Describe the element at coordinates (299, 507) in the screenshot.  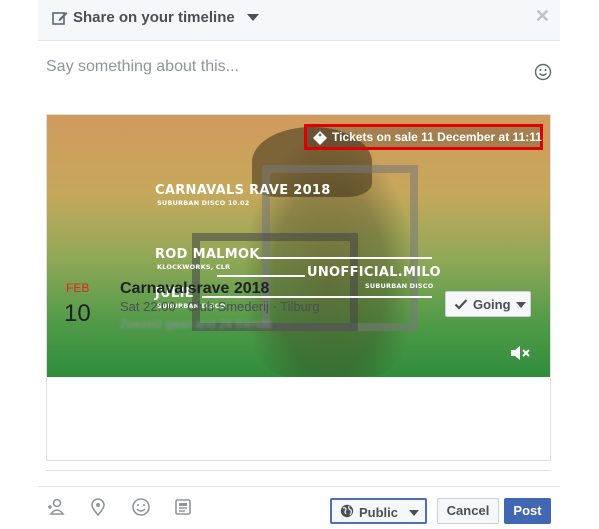
I see `dialog-footer: Public Cancel Post` at that location.